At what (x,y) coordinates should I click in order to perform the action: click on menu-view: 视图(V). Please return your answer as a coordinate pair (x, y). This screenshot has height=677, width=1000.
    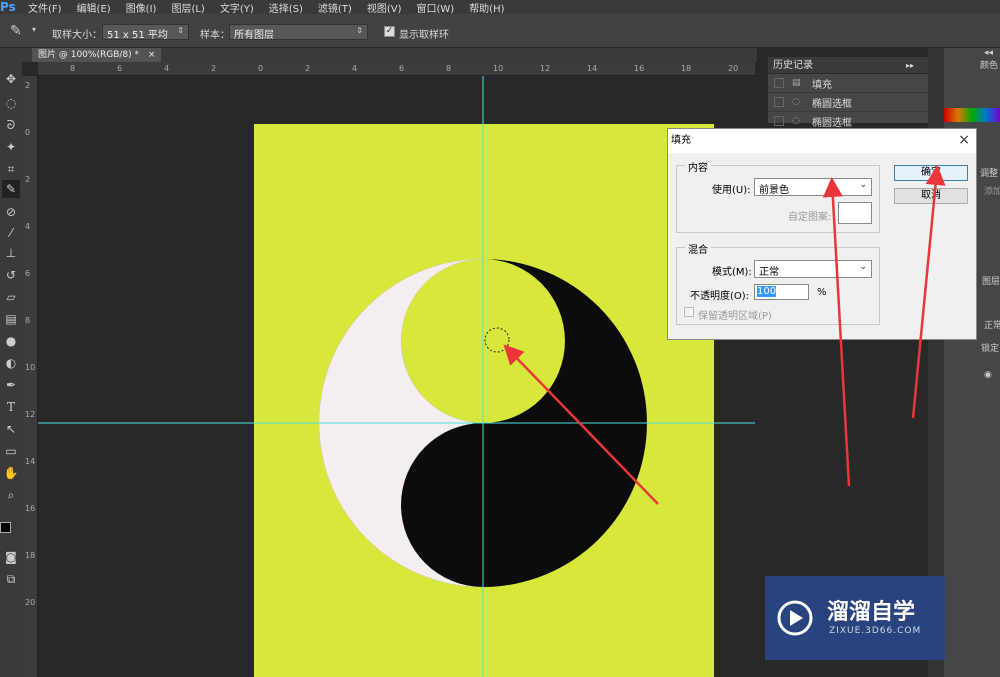
    Looking at the image, I should click on (384, 7).